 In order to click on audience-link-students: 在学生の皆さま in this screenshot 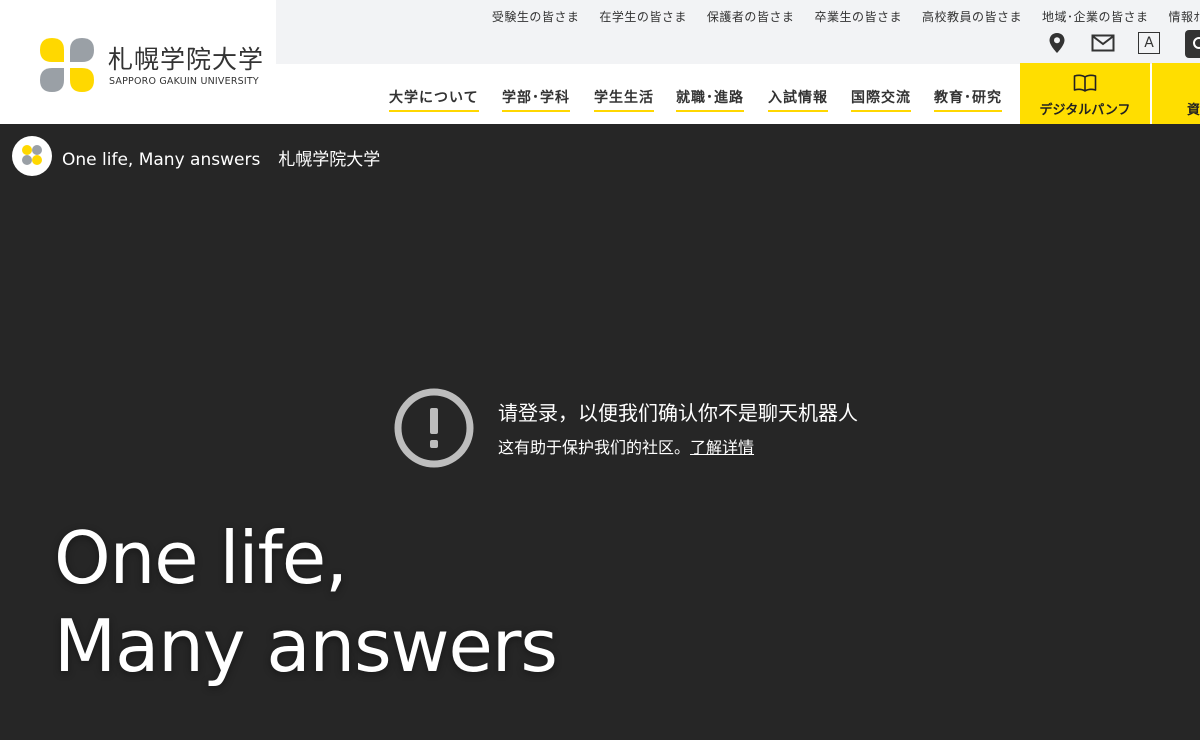, I will do `click(643, 16)`.